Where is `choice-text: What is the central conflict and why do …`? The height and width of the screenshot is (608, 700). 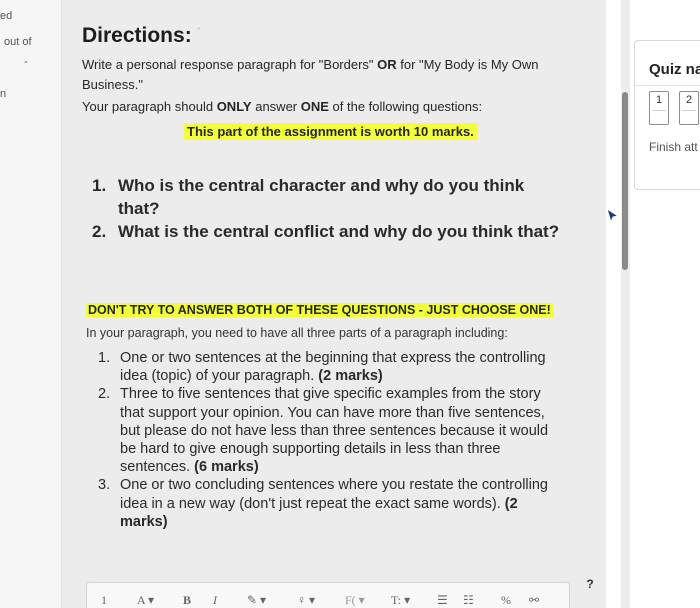
choice-text: What is the central conflict and why do … is located at coordinates (339, 231).